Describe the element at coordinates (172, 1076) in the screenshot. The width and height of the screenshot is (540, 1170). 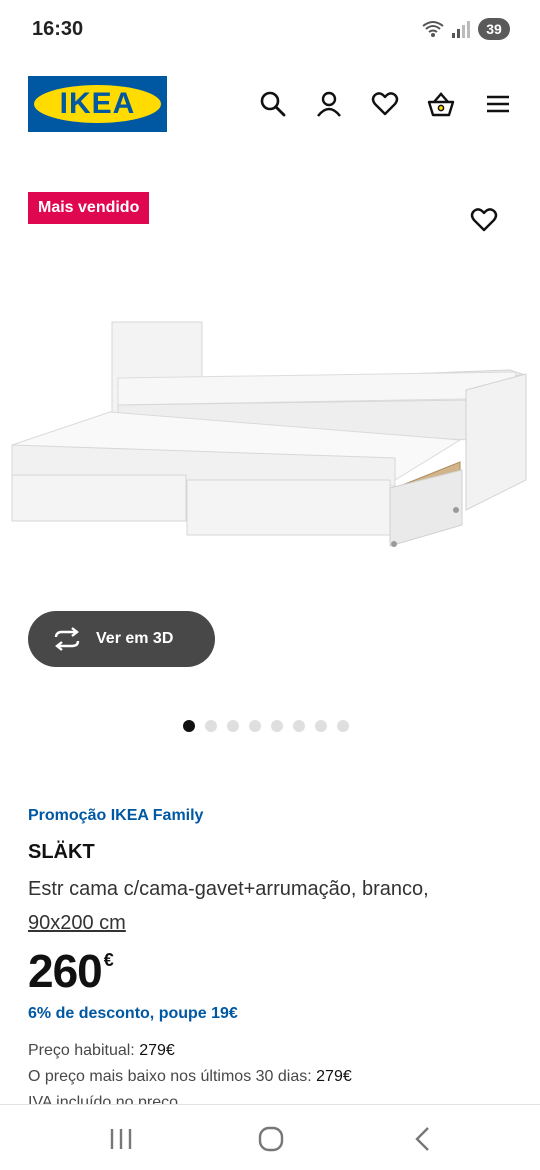
I see `lowest-price-label: O preço mais baixo nos últimos 30 dias:` at that location.